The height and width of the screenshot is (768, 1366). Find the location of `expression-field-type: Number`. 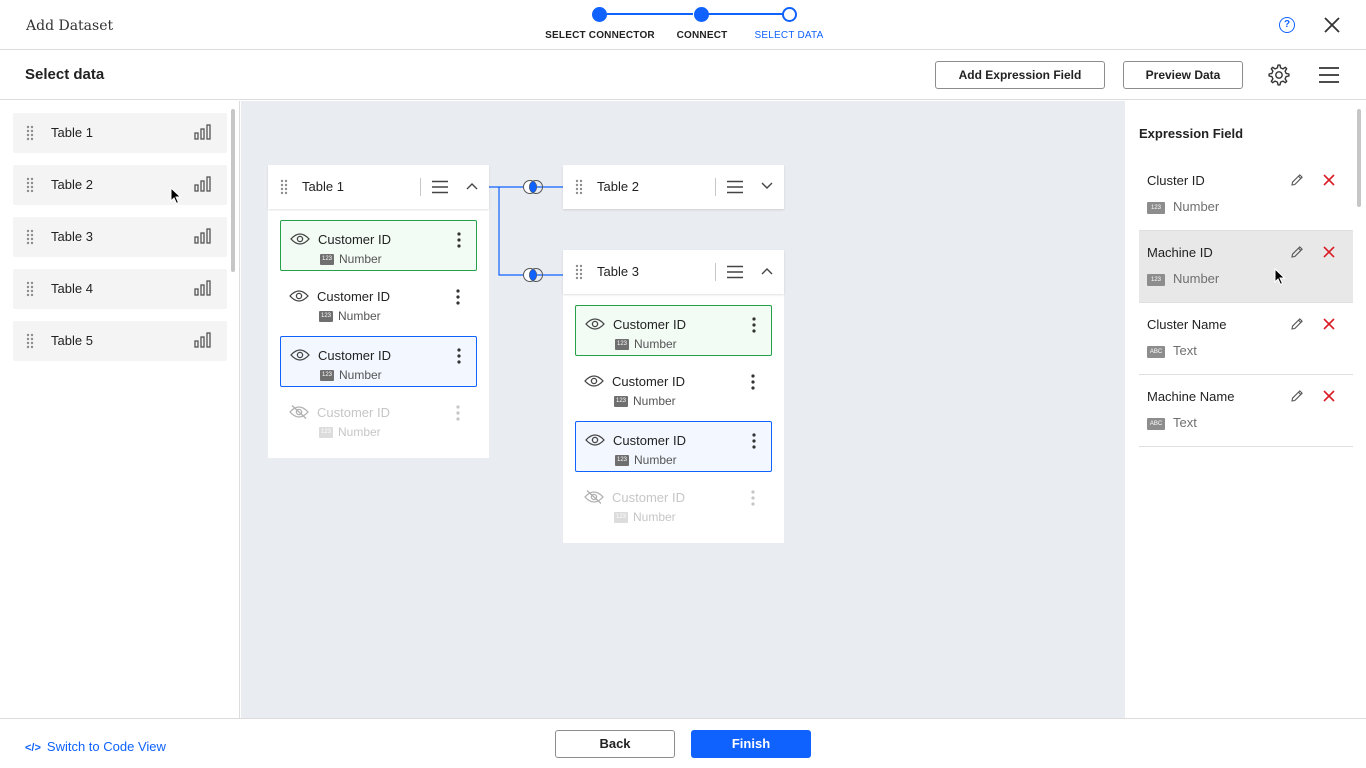

expression-field-type: Number is located at coordinates (1196, 206).